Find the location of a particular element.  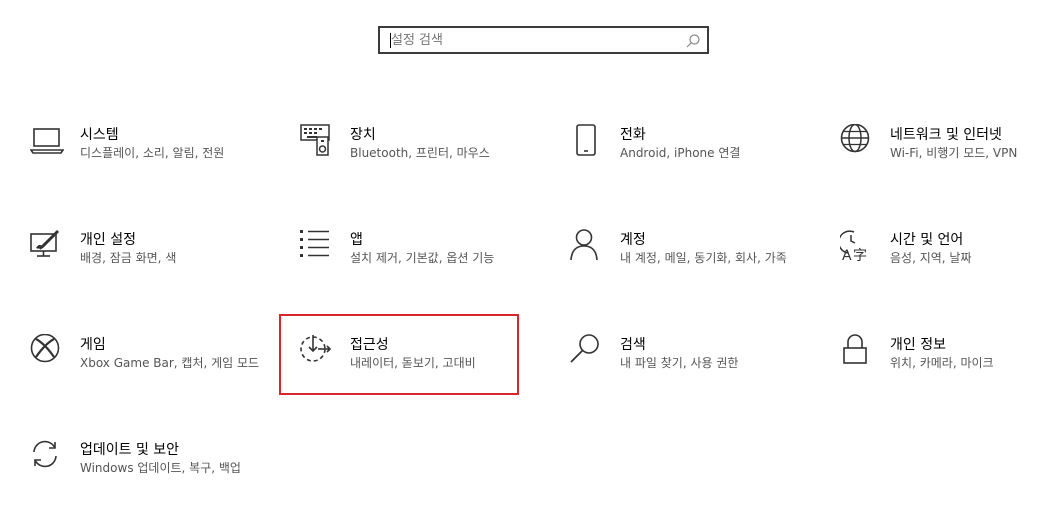

tile-title: 네트워크 및 인터넷 is located at coordinates (946, 135).